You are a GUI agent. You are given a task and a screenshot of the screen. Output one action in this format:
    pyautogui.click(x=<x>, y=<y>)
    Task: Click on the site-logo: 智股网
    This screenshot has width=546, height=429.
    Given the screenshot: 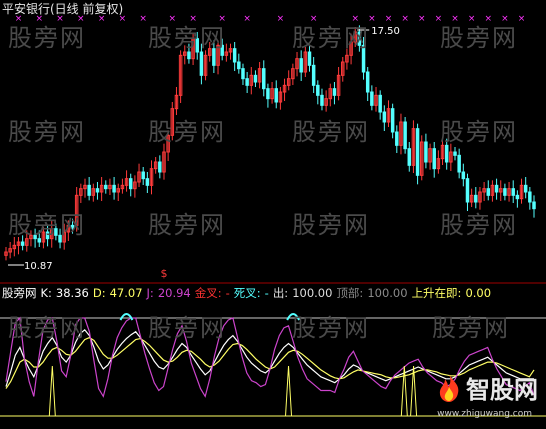 What is the action you would take?
    pyautogui.click(x=487, y=387)
    